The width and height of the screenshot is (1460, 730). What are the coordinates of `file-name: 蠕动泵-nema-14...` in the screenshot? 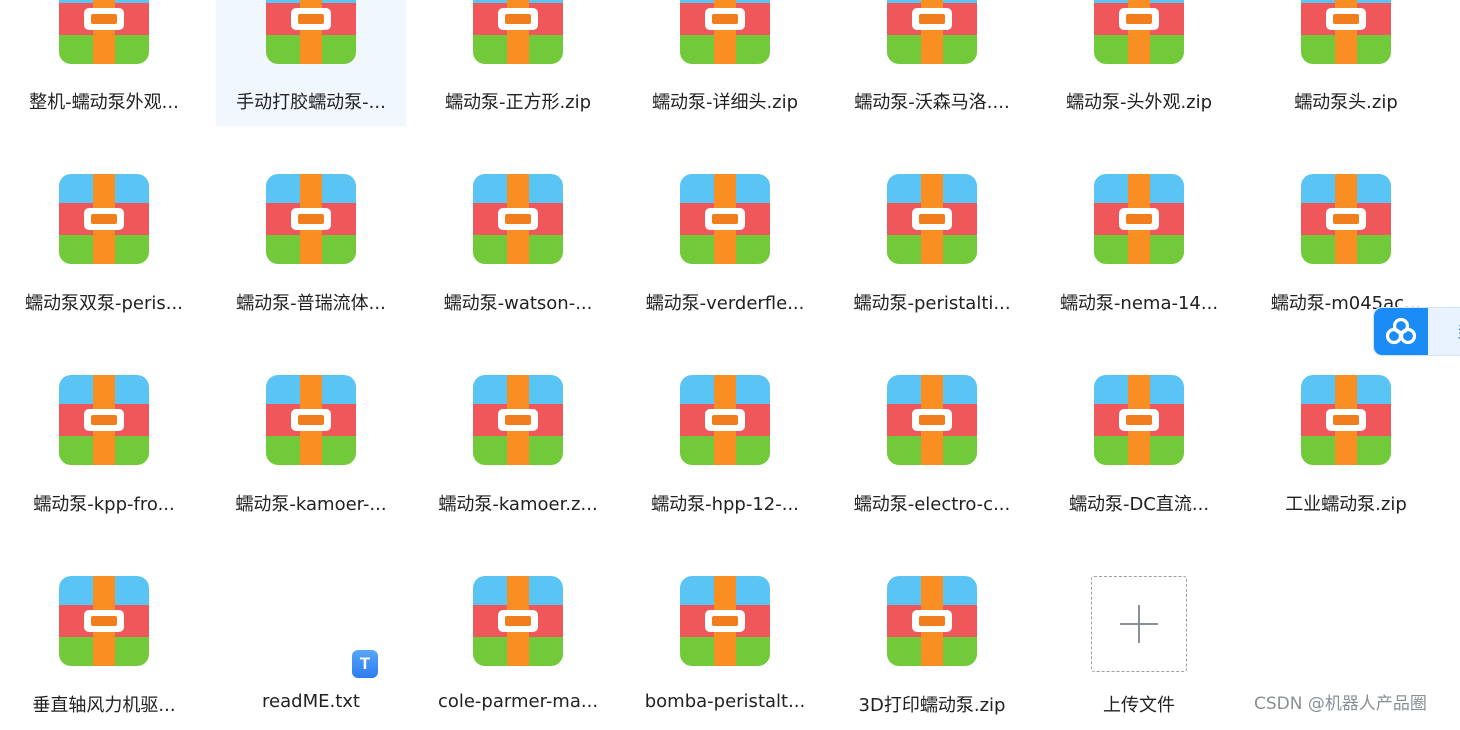 It's located at (1139, 303).